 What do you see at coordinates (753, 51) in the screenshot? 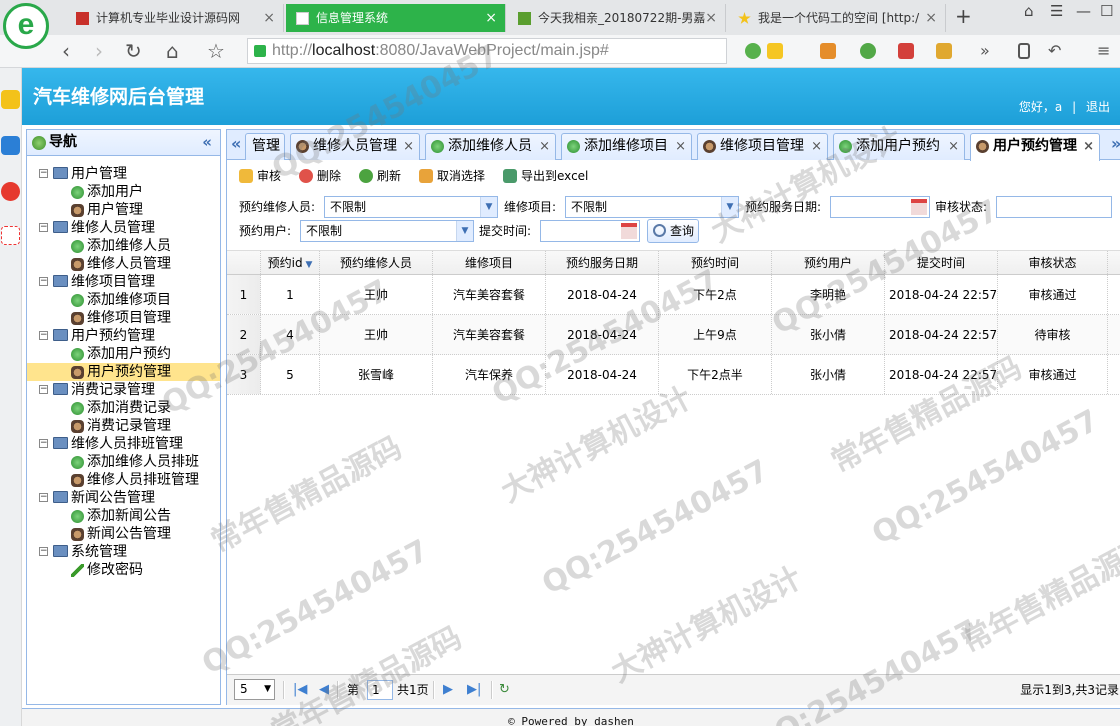
I see `speedup-icon` at bounding box center [753, 51].